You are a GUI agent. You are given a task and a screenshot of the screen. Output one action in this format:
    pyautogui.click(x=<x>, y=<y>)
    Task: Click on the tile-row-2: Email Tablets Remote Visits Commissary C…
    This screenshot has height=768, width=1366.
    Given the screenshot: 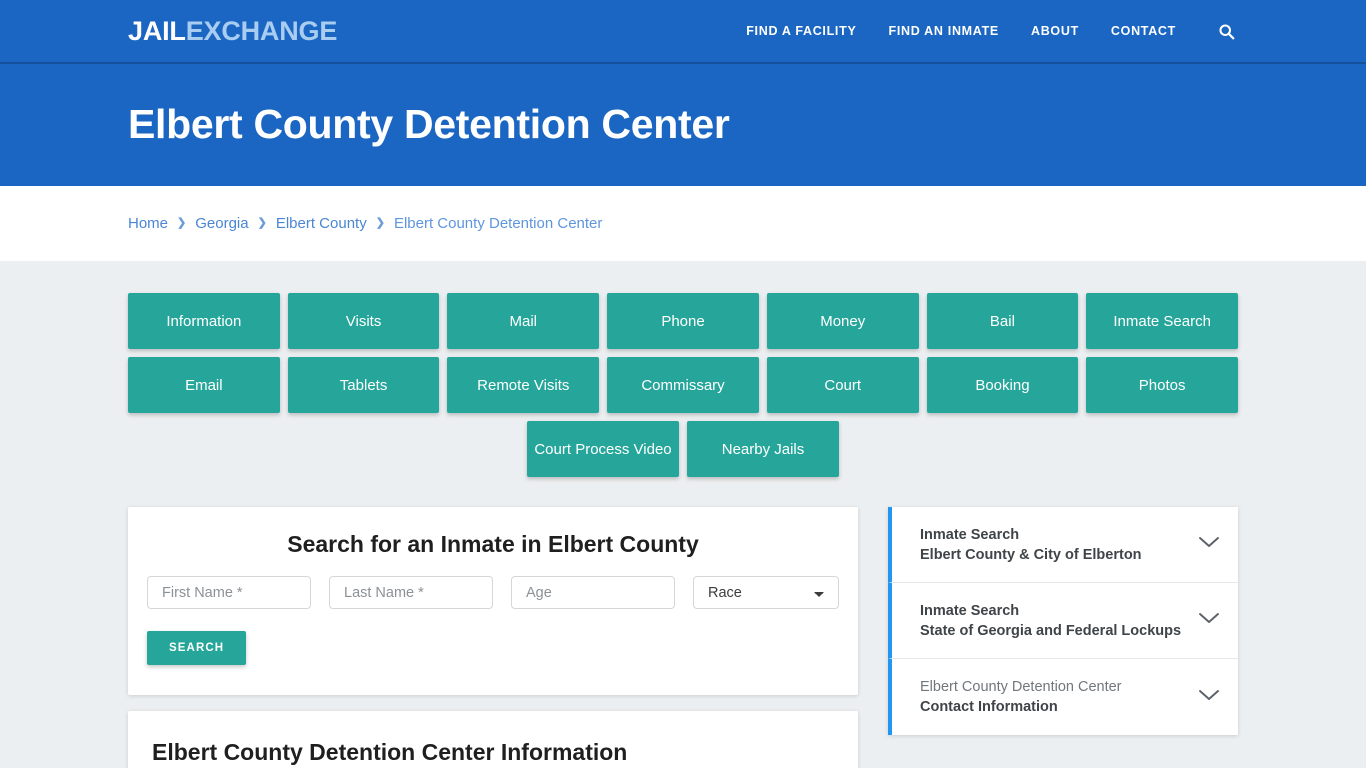 What is the action you would take?
    pyautogui.click(x=683, y=385)
    